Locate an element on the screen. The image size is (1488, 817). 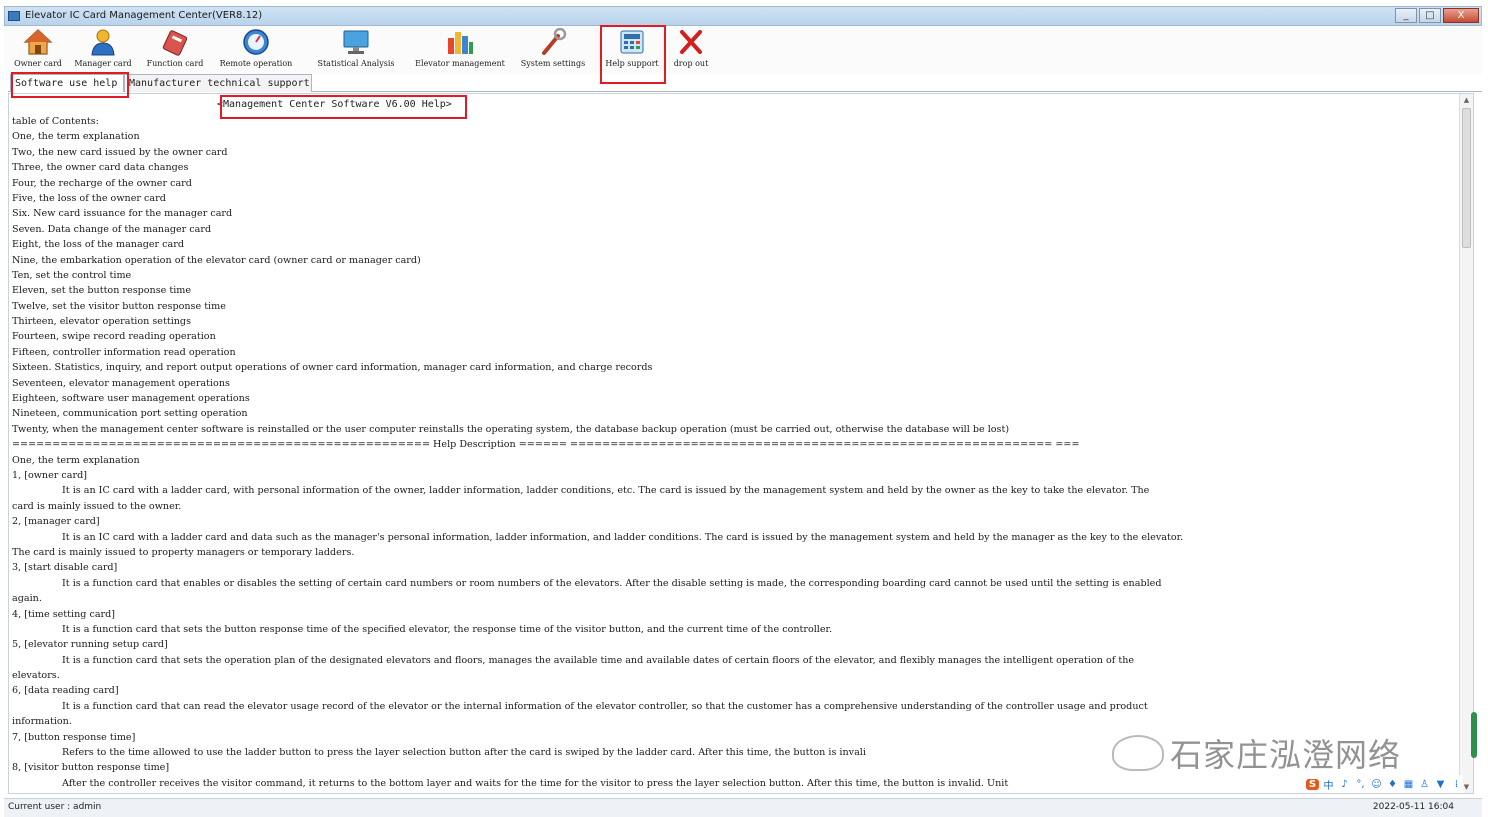
help-text-line: Ten, set the control time is located at coordinates (72, 275).